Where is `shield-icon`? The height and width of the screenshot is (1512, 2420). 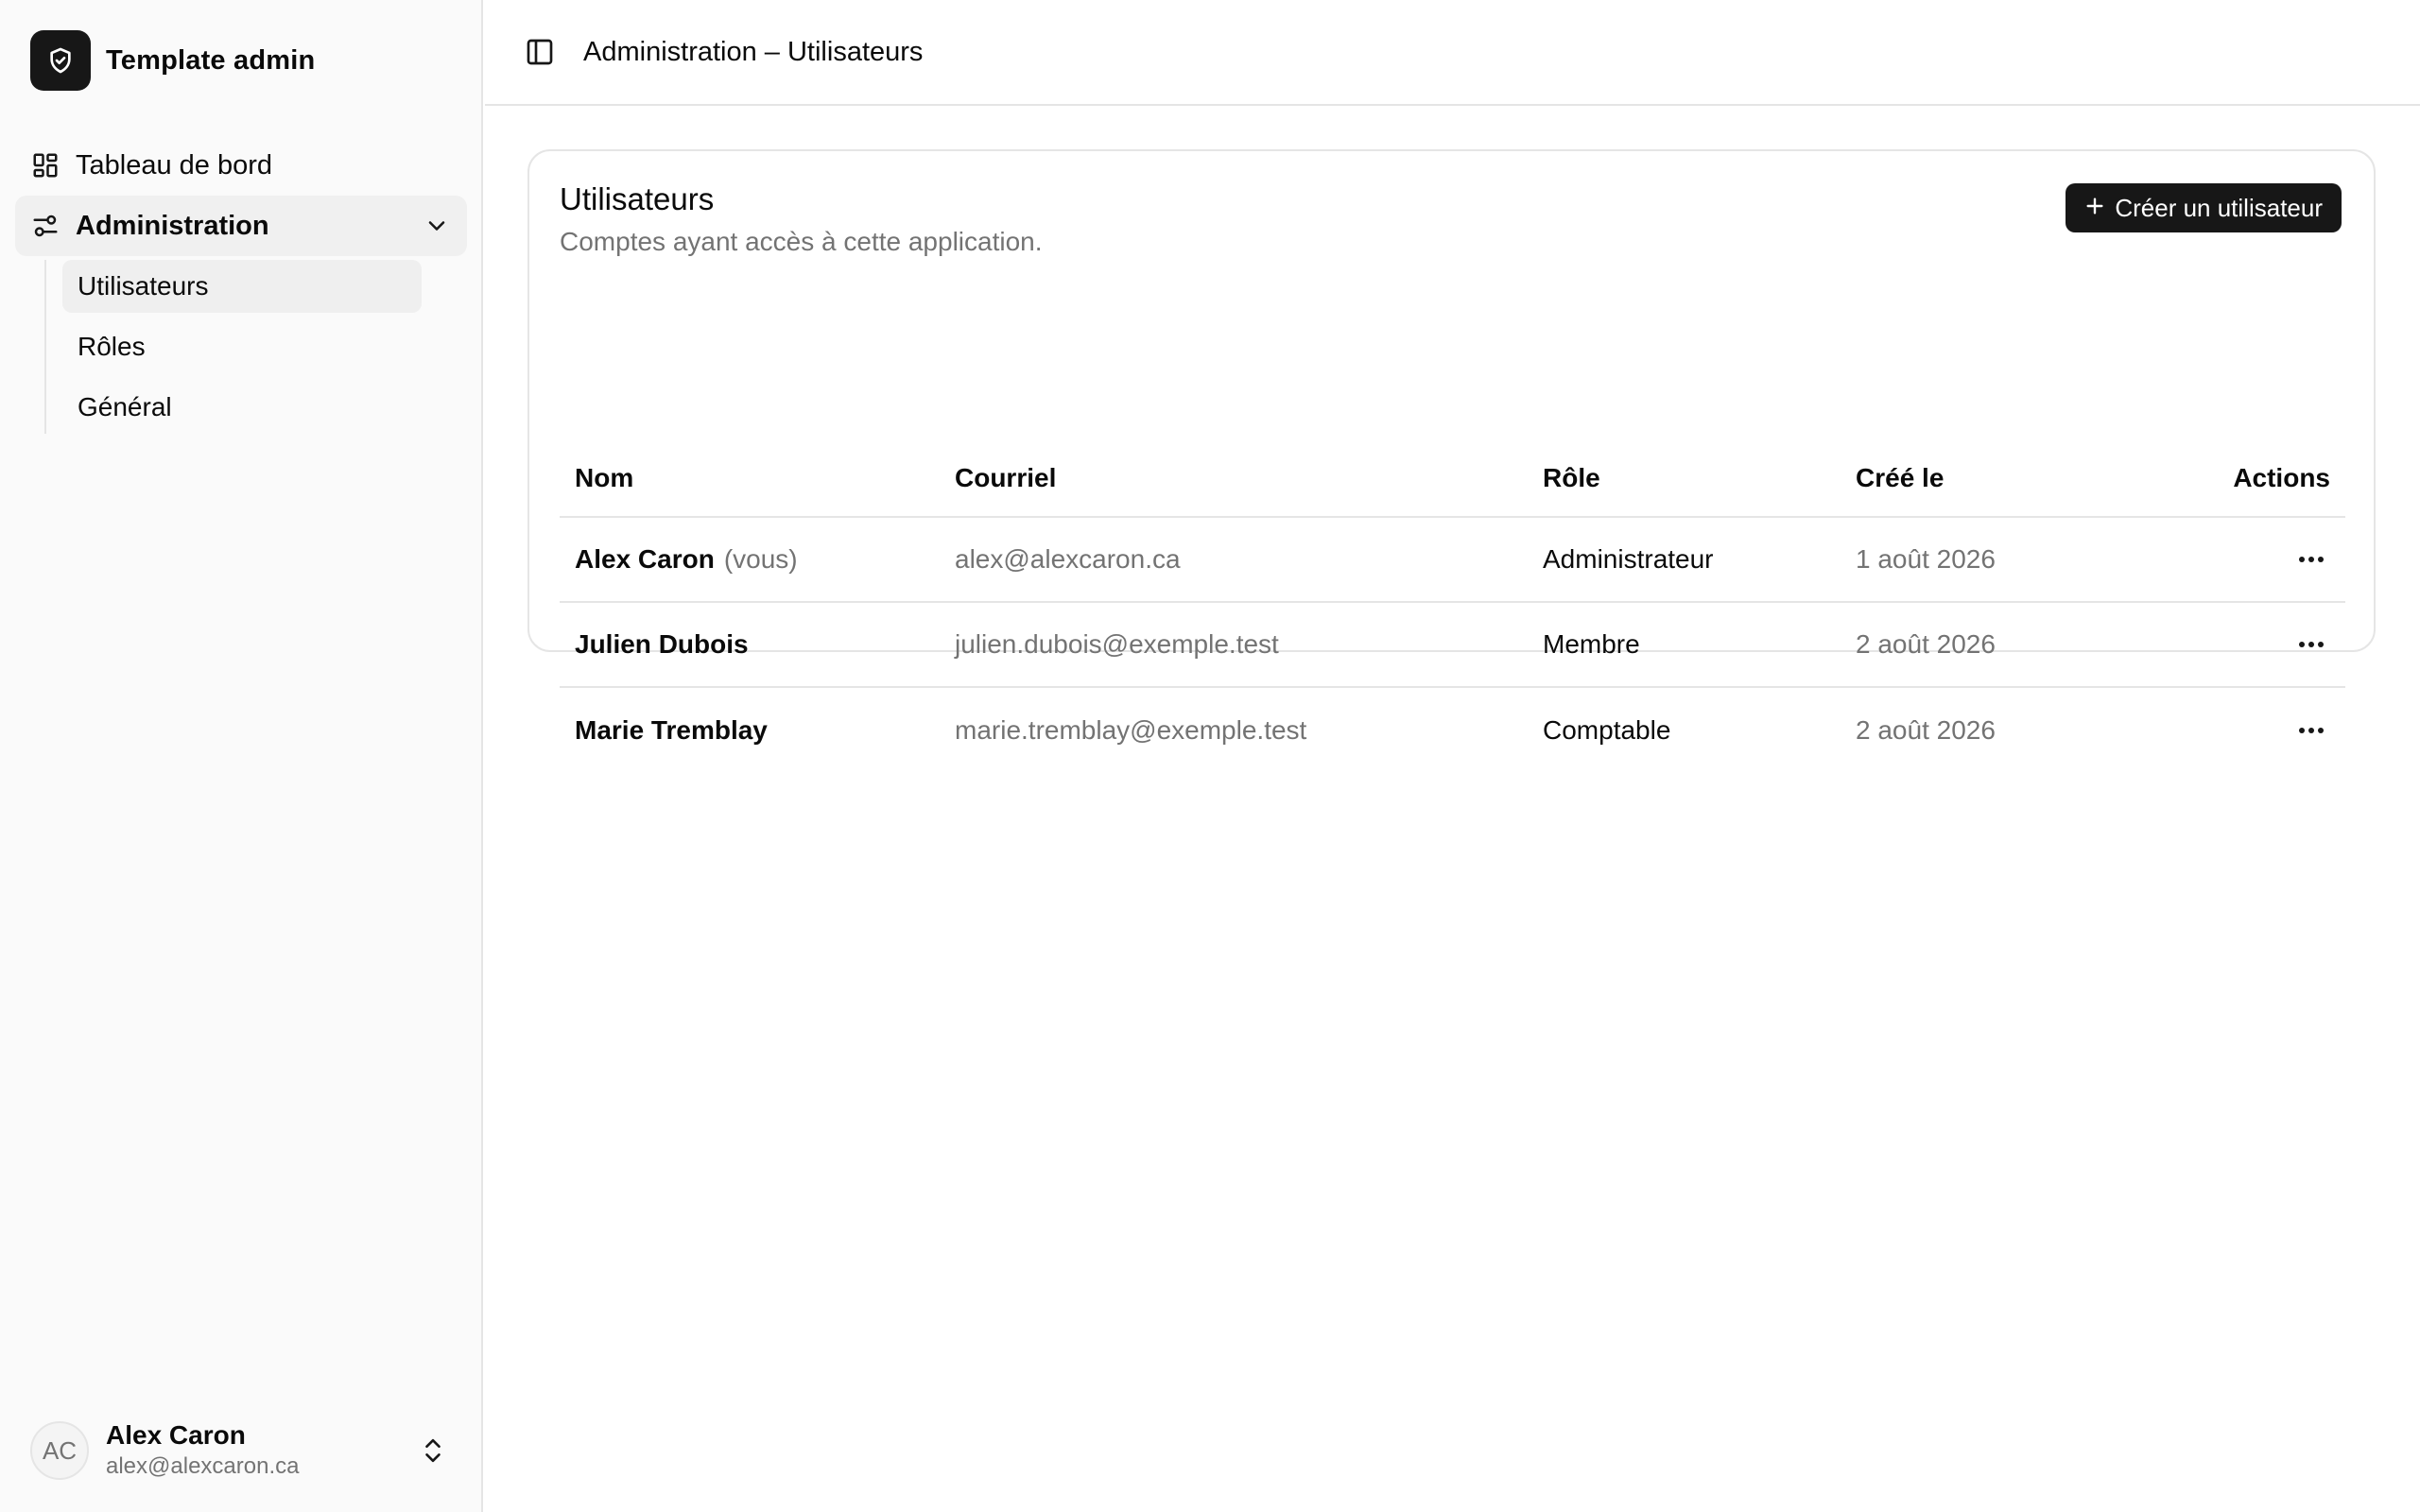 shield-icon is located at coordinates (60, 60).